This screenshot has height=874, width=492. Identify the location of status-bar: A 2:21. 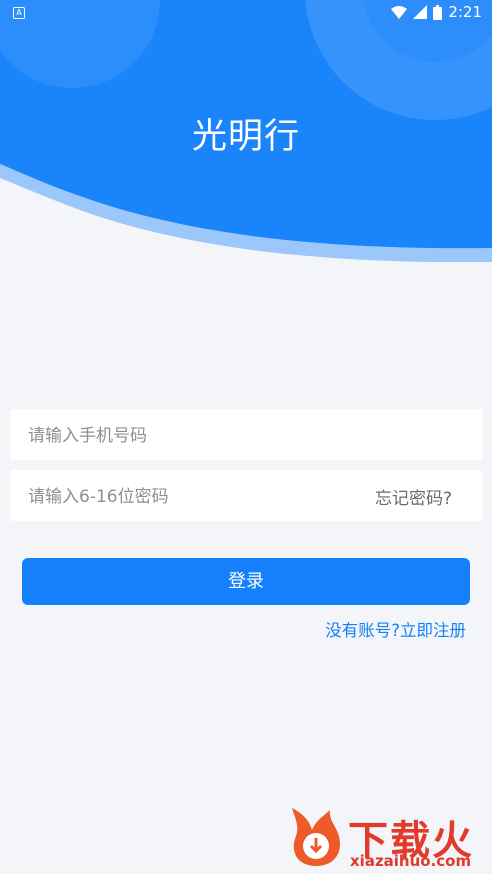
(246, 13).